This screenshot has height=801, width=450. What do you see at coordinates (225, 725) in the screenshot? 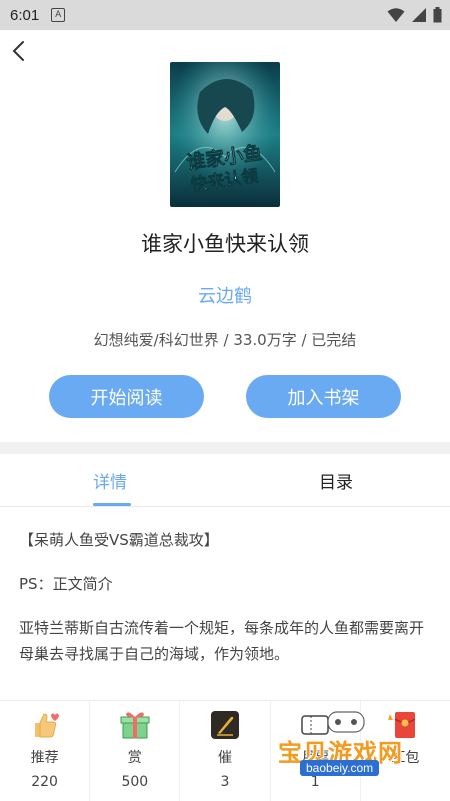
I see `quill-pen-icon` at bounding box center [225, 725].